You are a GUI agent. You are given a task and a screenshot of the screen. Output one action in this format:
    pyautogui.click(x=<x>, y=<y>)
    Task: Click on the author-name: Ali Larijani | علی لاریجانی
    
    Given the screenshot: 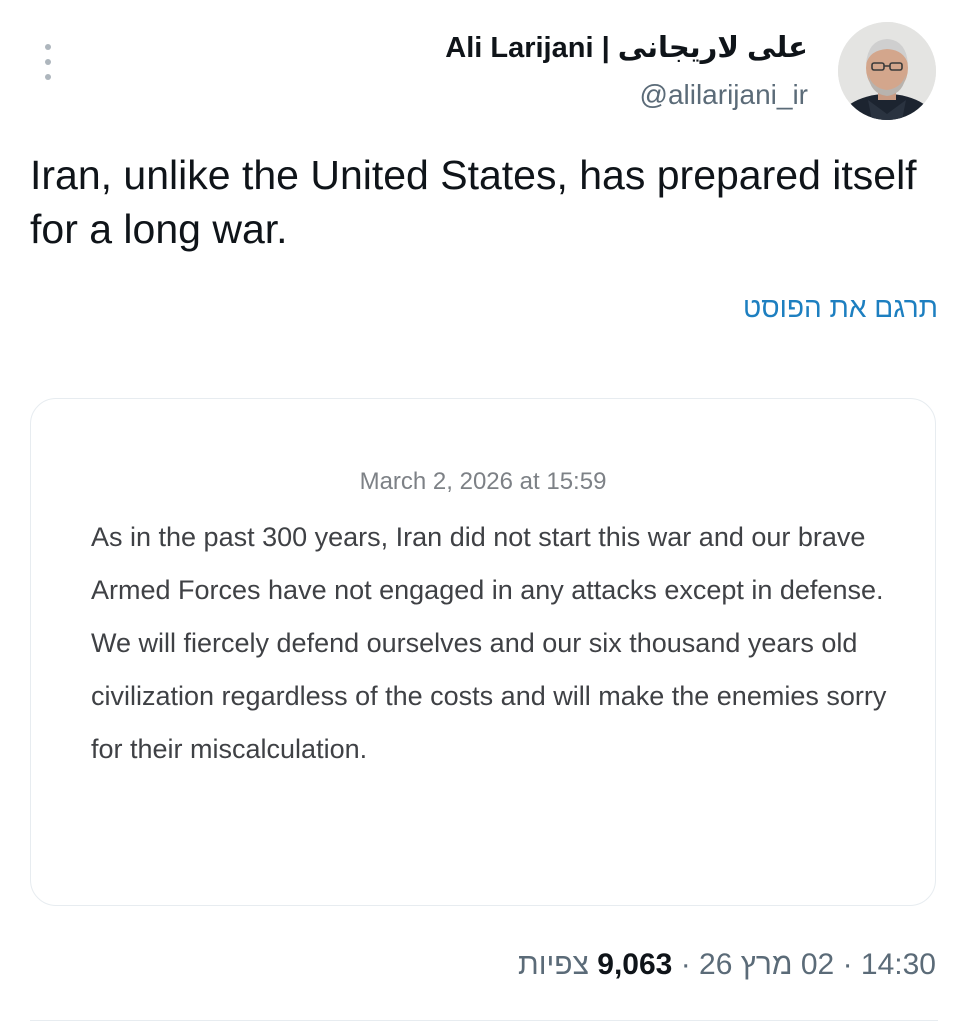 What is the action you would take?
    pyautogui.click(x=626, y=48)
    